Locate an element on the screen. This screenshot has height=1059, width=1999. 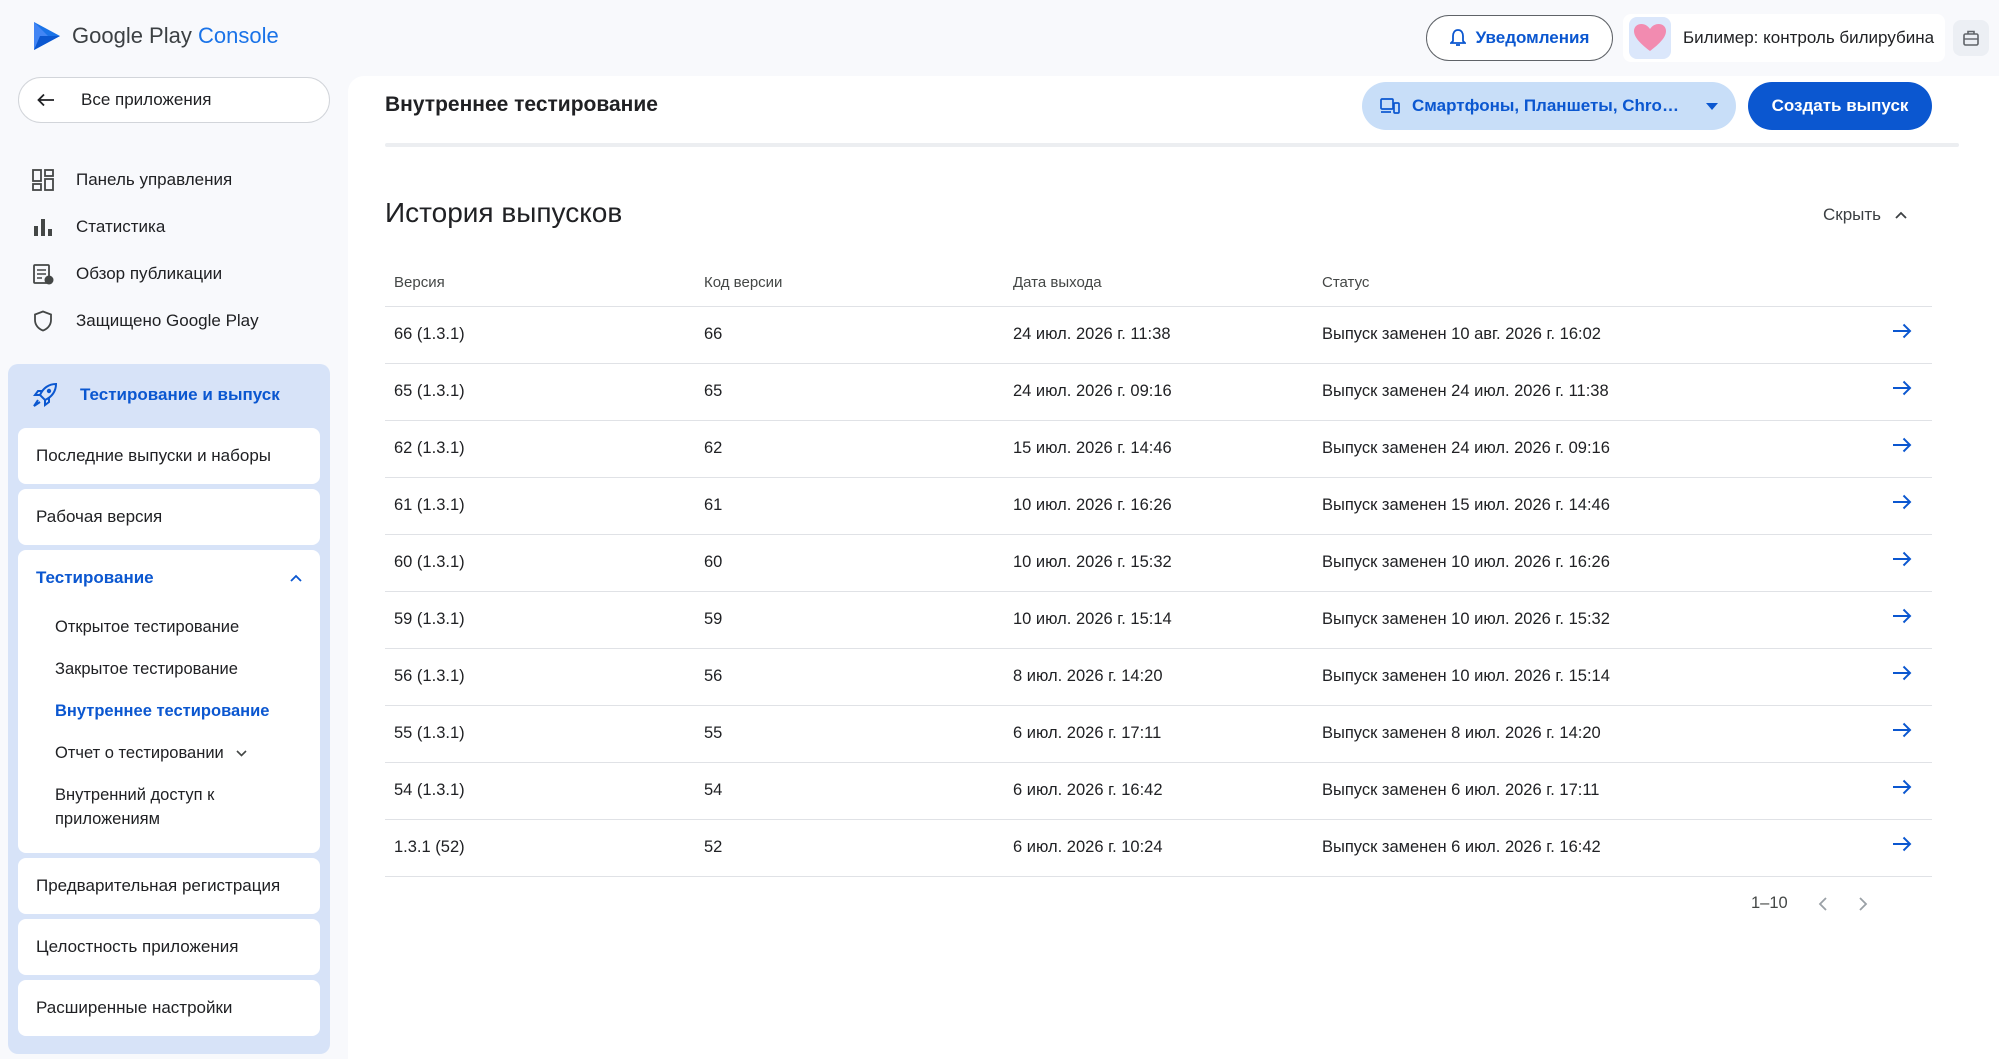
account-switcher-icon is located at coordinates (1971, 38).